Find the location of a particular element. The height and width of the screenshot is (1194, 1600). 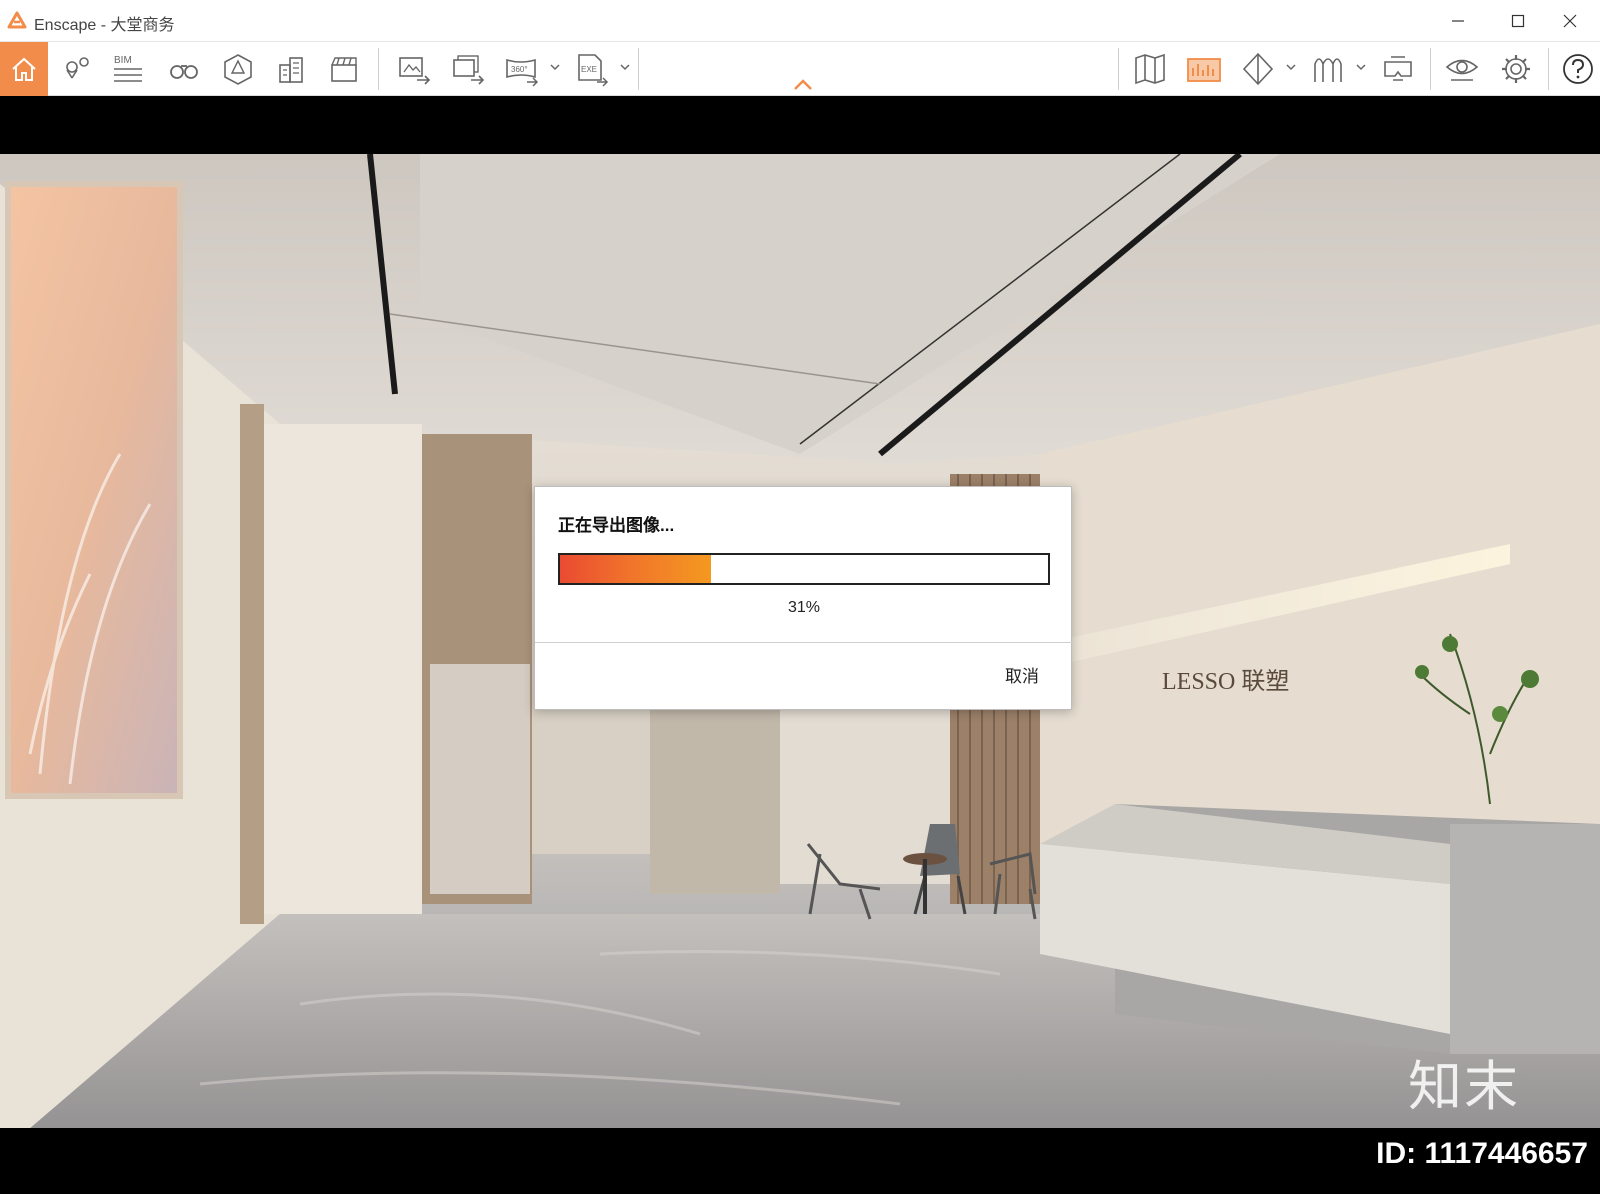

view-mode-dropdown-chevron-icon is located at coordinates (1291, 67).